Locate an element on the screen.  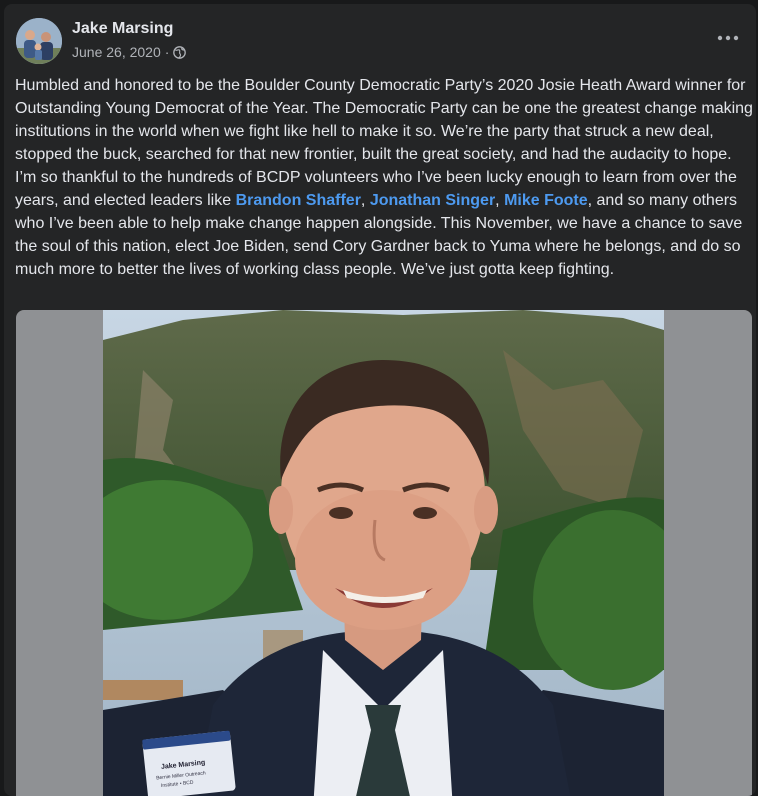
more-options-icon is located at coordinates (728, 38).